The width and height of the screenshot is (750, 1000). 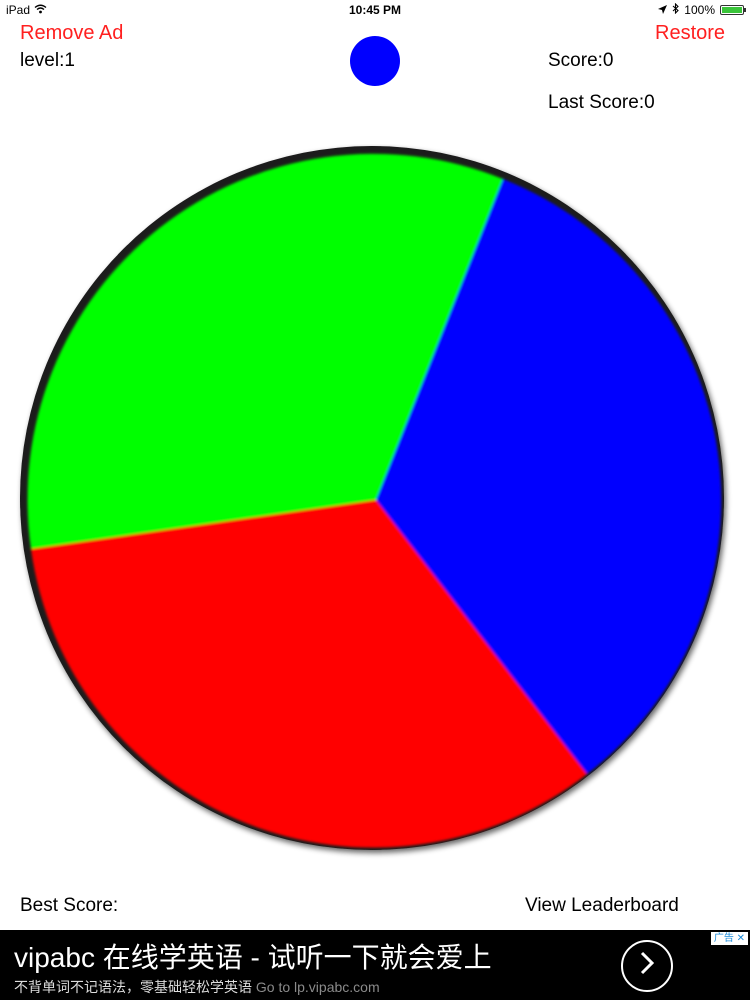 I want to click on status-bar: iPad 10:45 PM 100%, so click(x=375, y=10).